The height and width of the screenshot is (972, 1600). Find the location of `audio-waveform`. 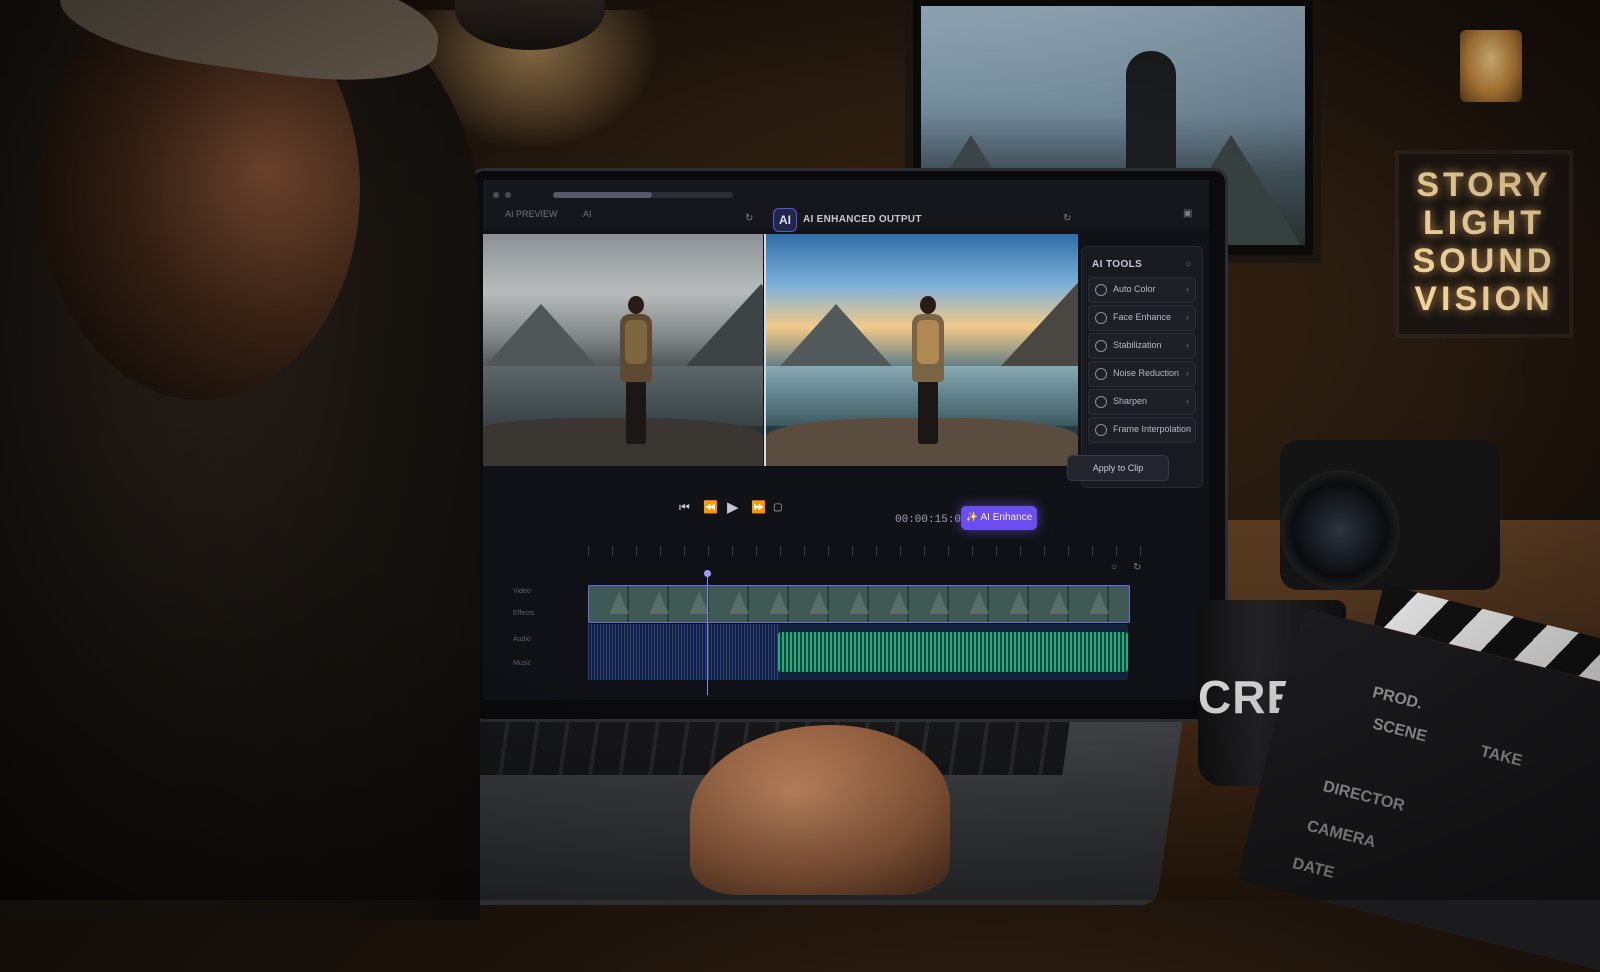

audio-waveform is located at coordinates (683, 652).